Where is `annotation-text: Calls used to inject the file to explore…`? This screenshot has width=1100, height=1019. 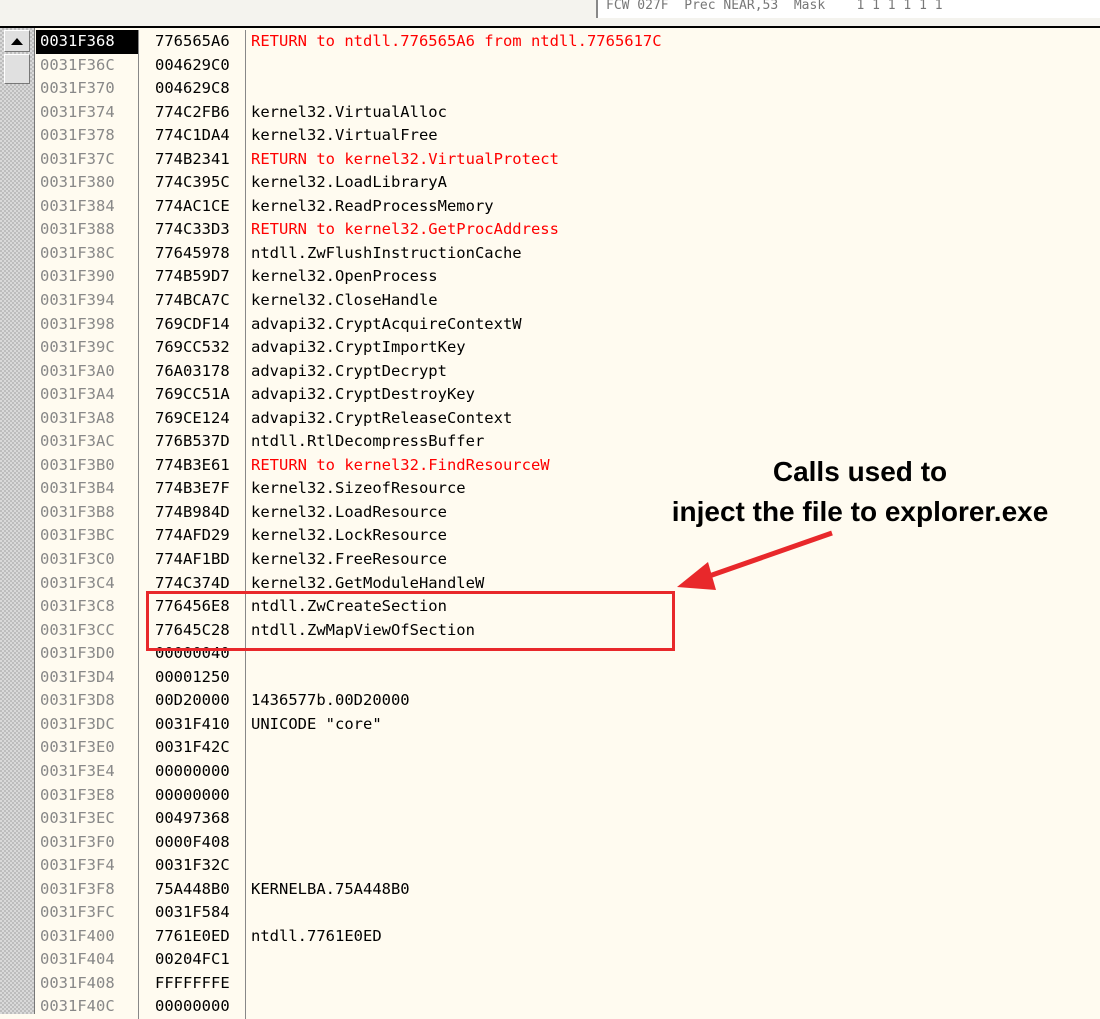 annotation-text: Calls used to inject the file to explore… is located at coordinates (860, 492).